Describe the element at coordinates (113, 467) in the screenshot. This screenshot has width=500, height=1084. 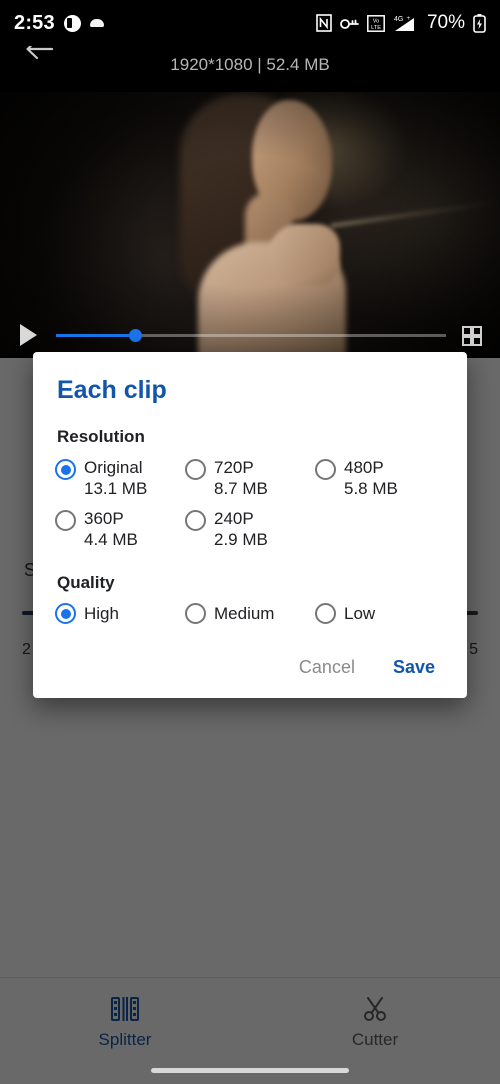
I see `option-name: Original` at that location.